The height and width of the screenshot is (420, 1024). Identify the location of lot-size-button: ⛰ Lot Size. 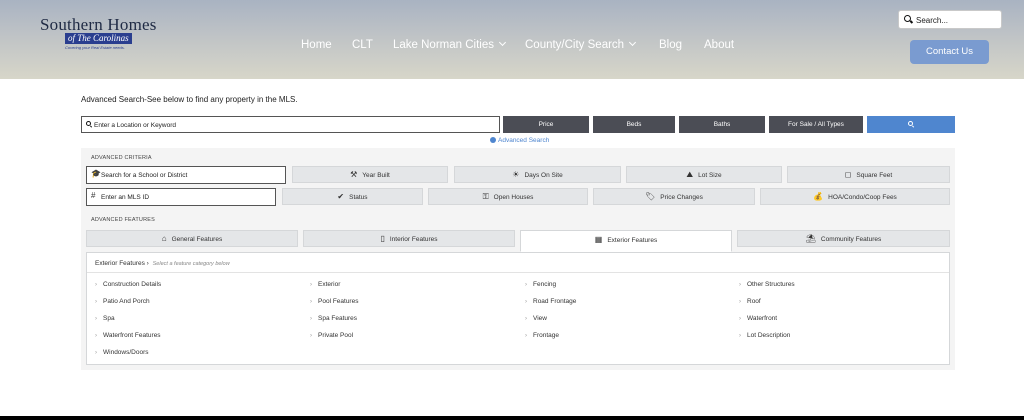
(704, 174).